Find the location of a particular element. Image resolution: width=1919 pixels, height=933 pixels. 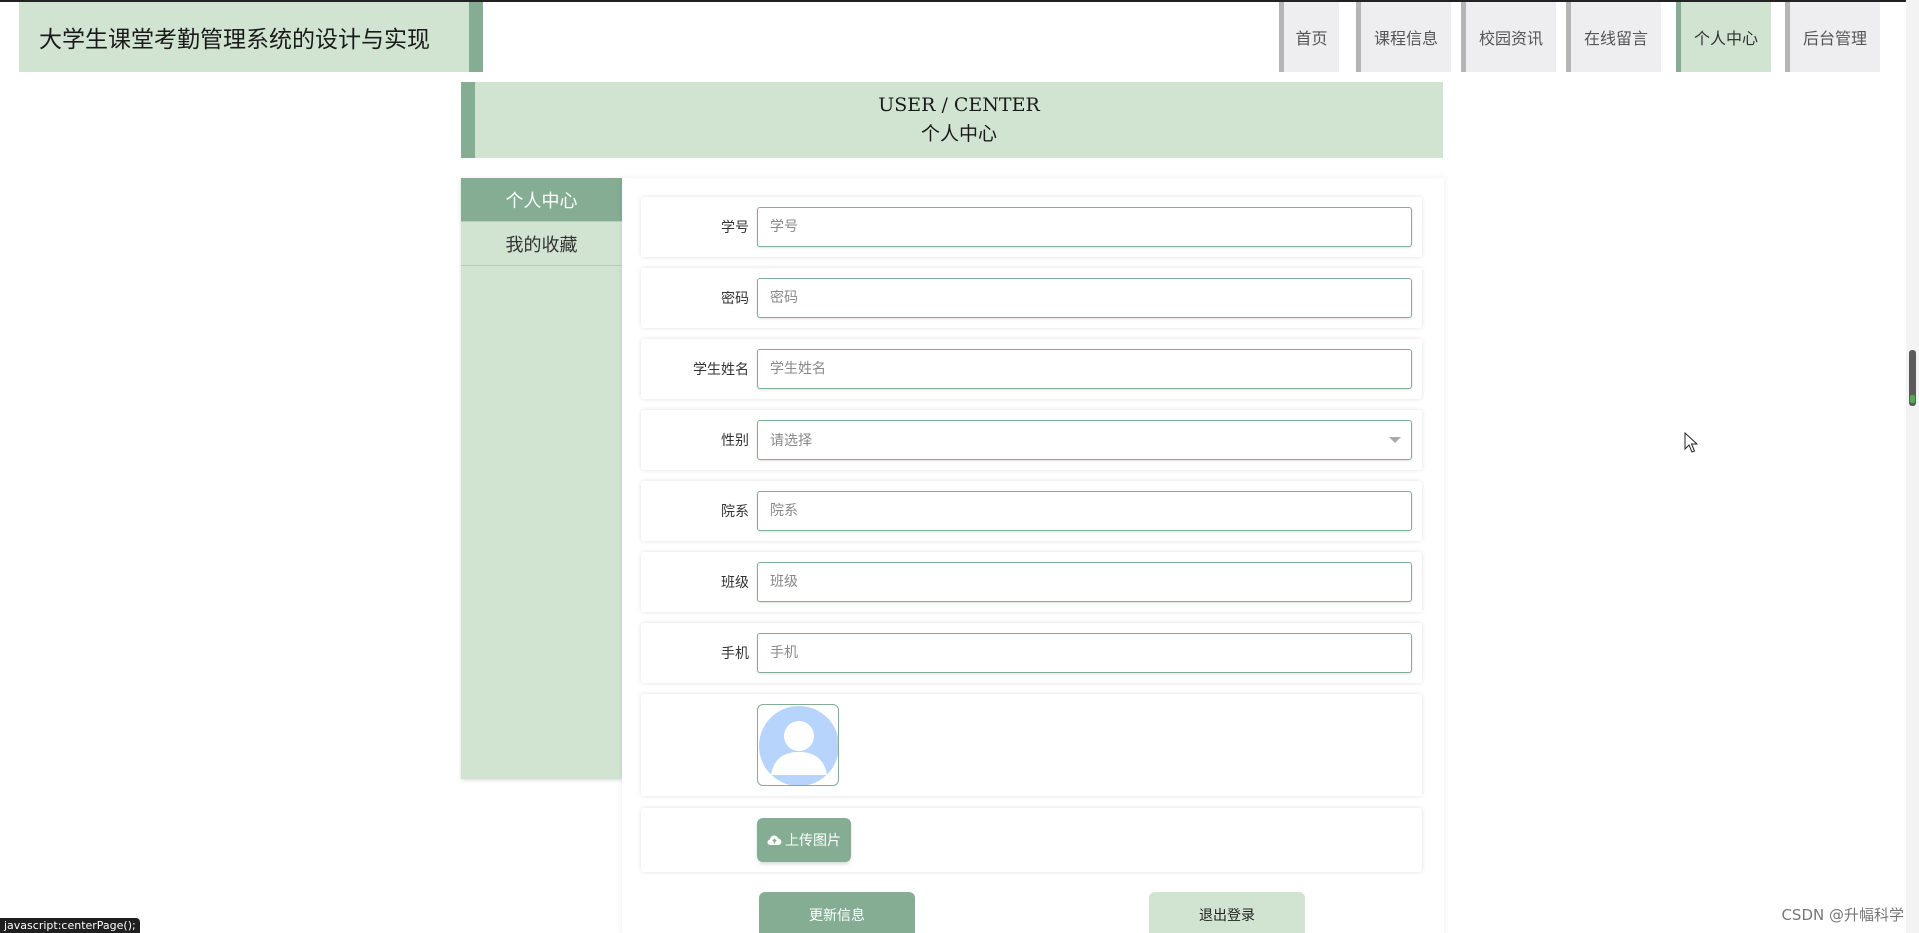

sidebar-item-label: 我的收藏 is located at coordinates (541, 245).